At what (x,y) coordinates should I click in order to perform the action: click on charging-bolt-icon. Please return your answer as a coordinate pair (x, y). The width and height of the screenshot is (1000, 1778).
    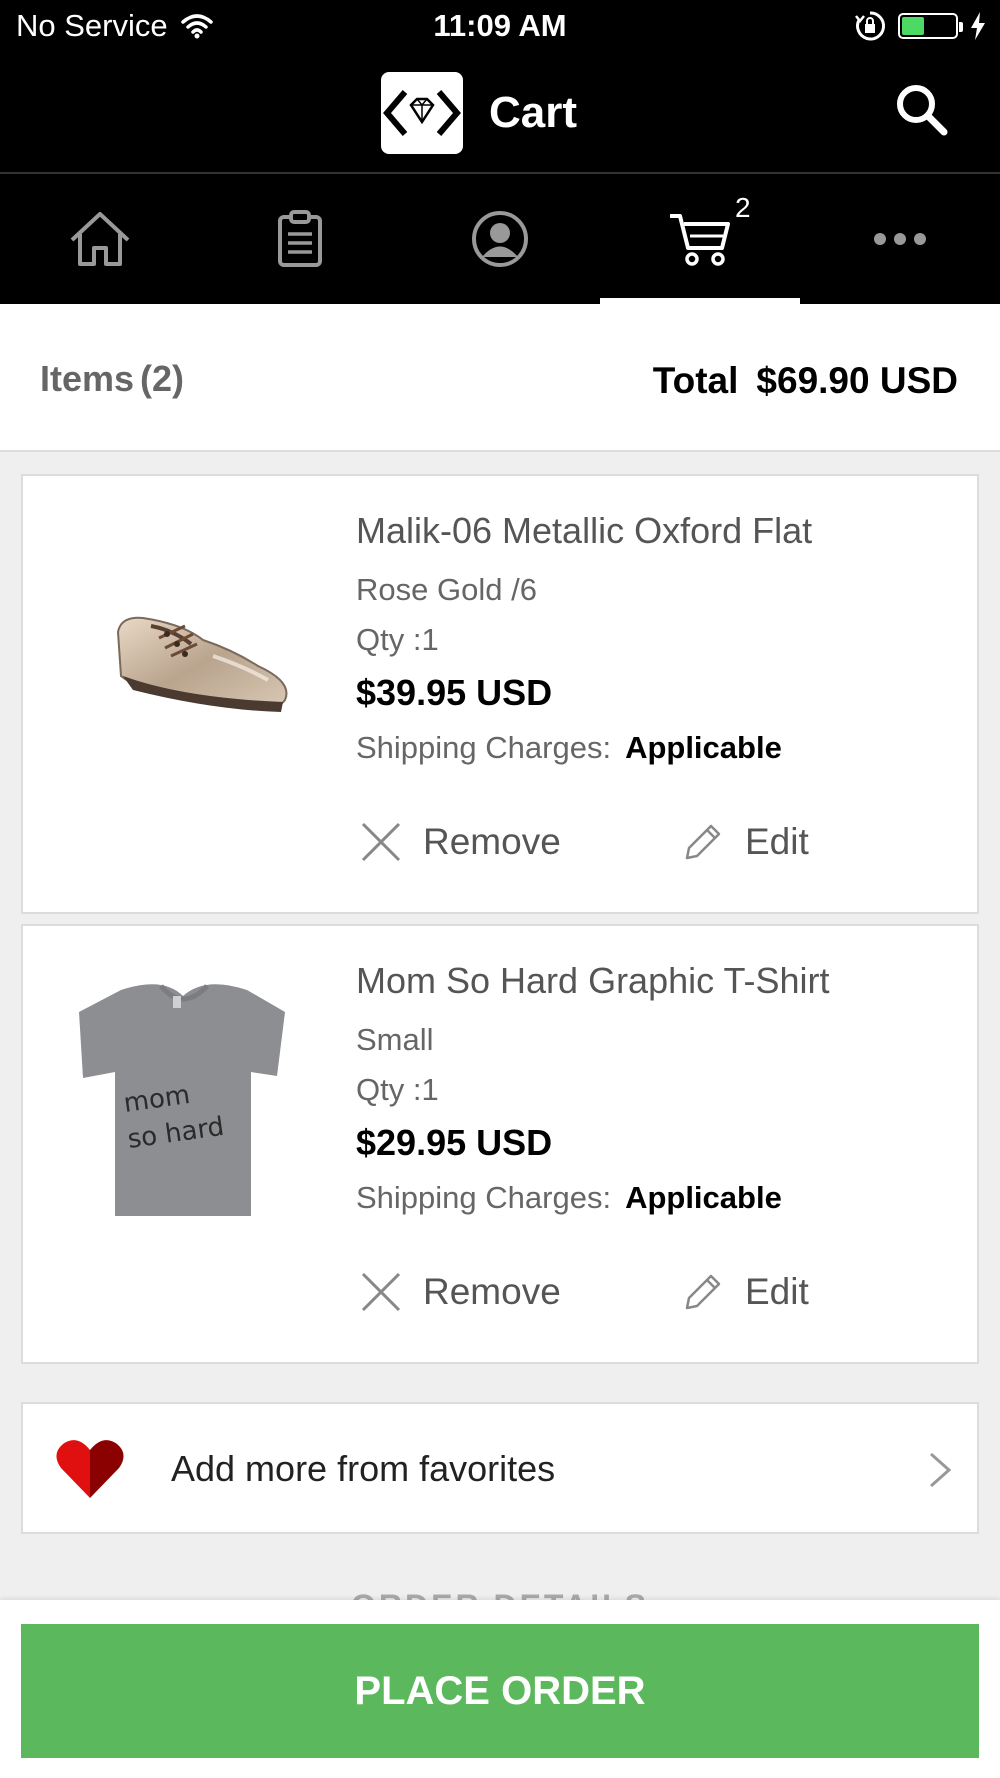
    Looking at the image, I should click on (978, 26).